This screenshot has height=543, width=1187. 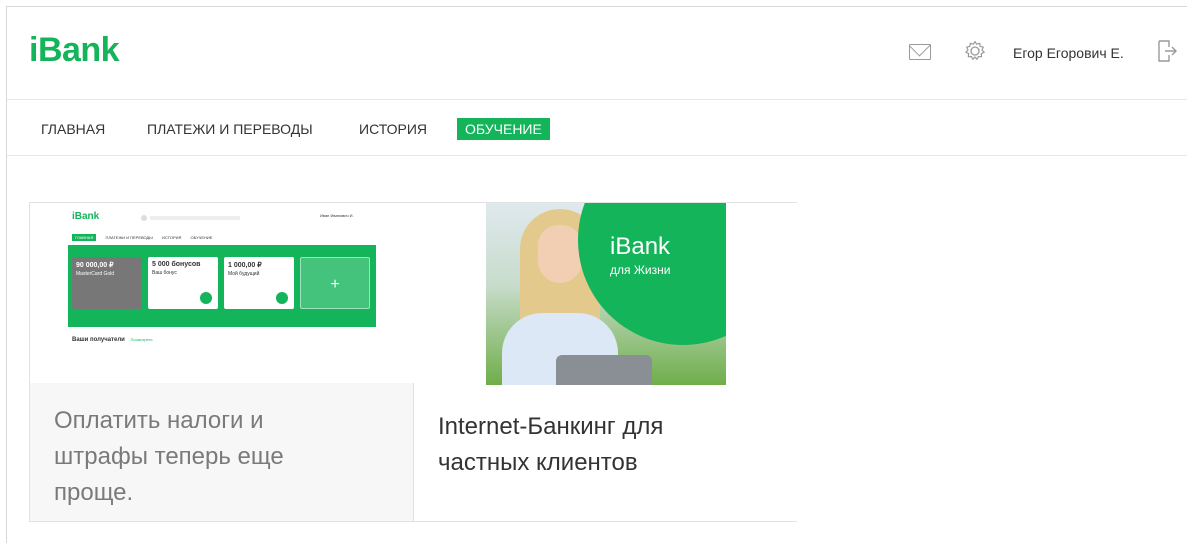 What do you see at coordinates (141, 339) in the screenshot?
I see `thumbnail-recipients-link: Посмотреть` at bounding box center [141, 339].